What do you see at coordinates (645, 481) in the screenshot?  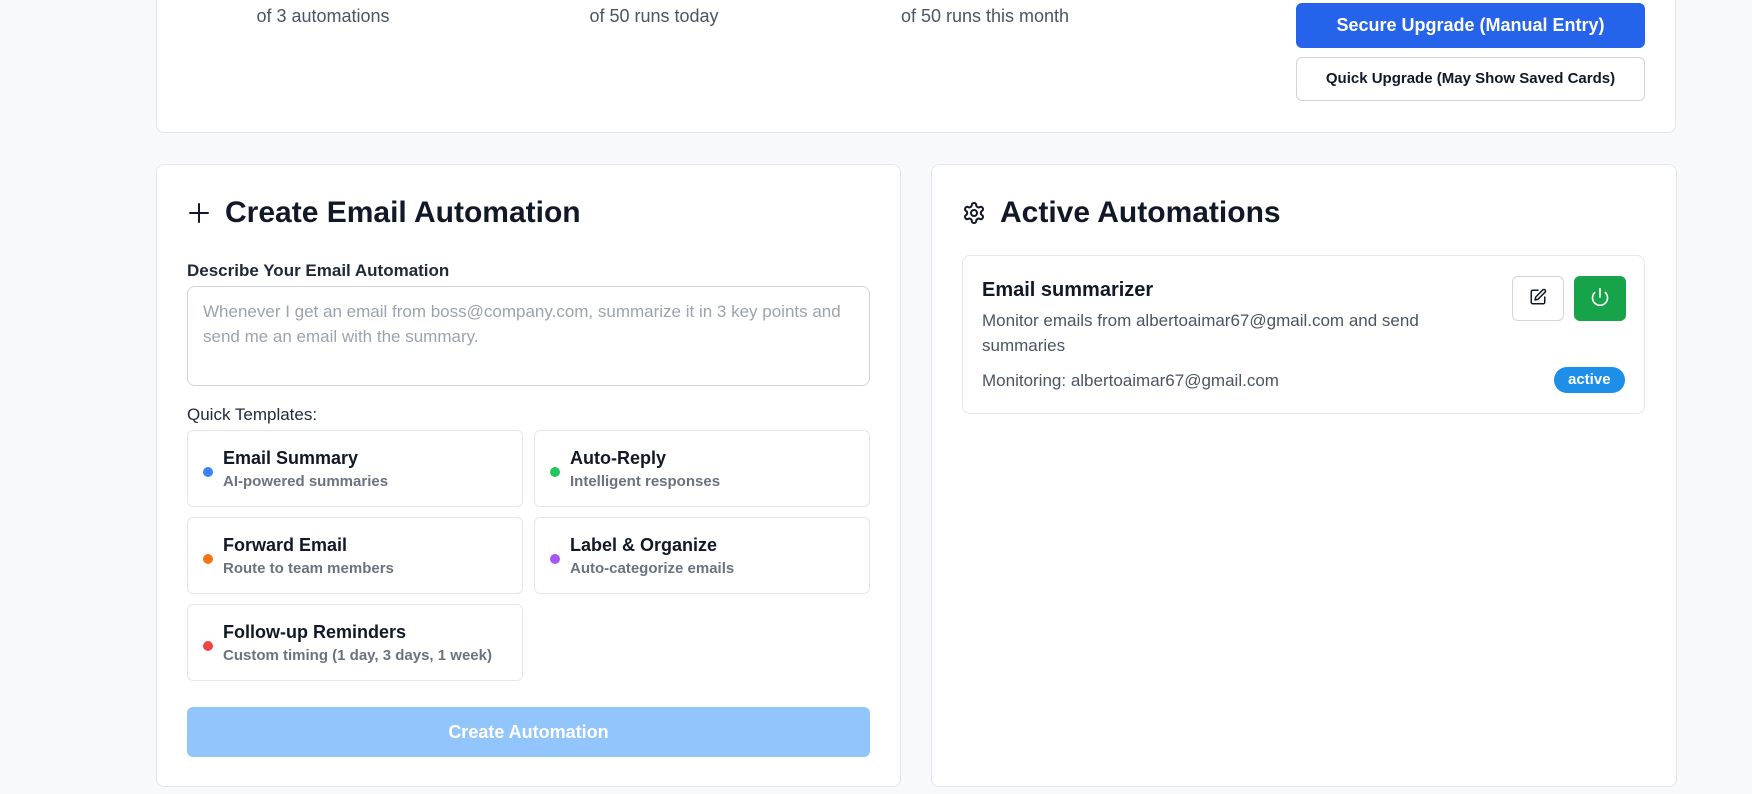 I see `template-description: Intelligent responses` at bounding box center [645, 481].